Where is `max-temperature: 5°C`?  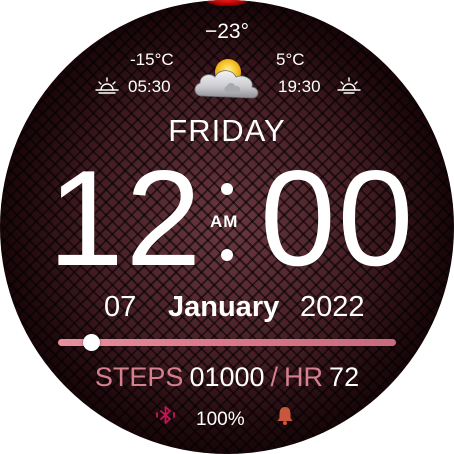
max-temperature: 5°C is located at coordinates (290, 59).